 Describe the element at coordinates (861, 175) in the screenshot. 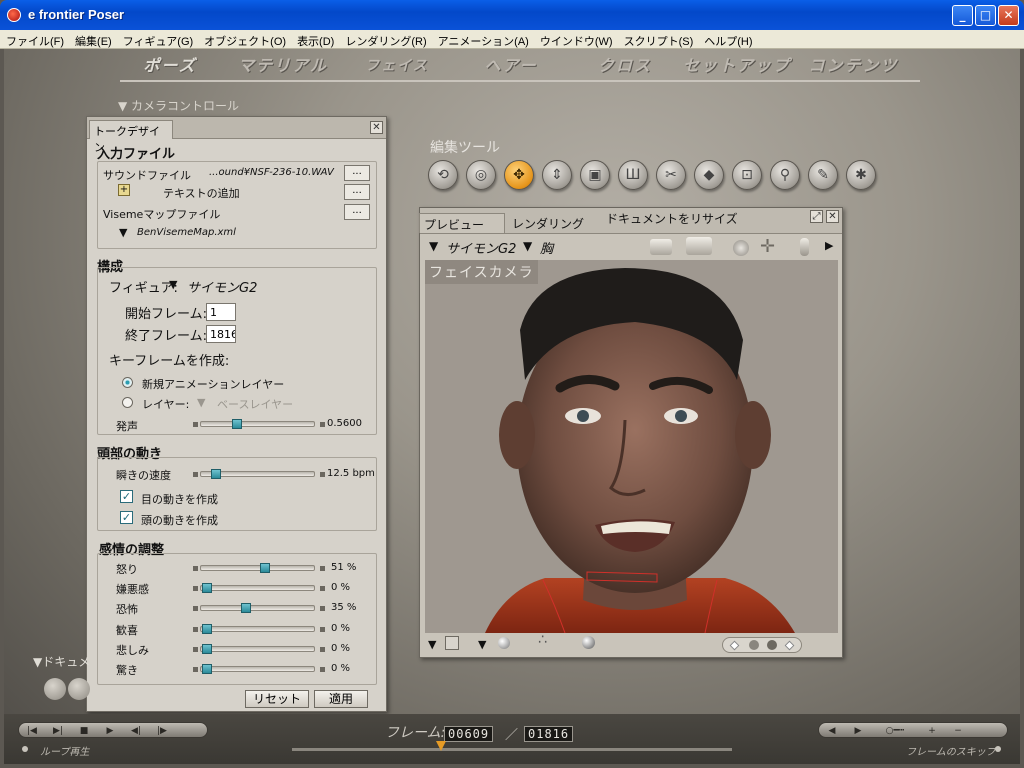

I see `direct-manipulation-icon: ✱` at that location.